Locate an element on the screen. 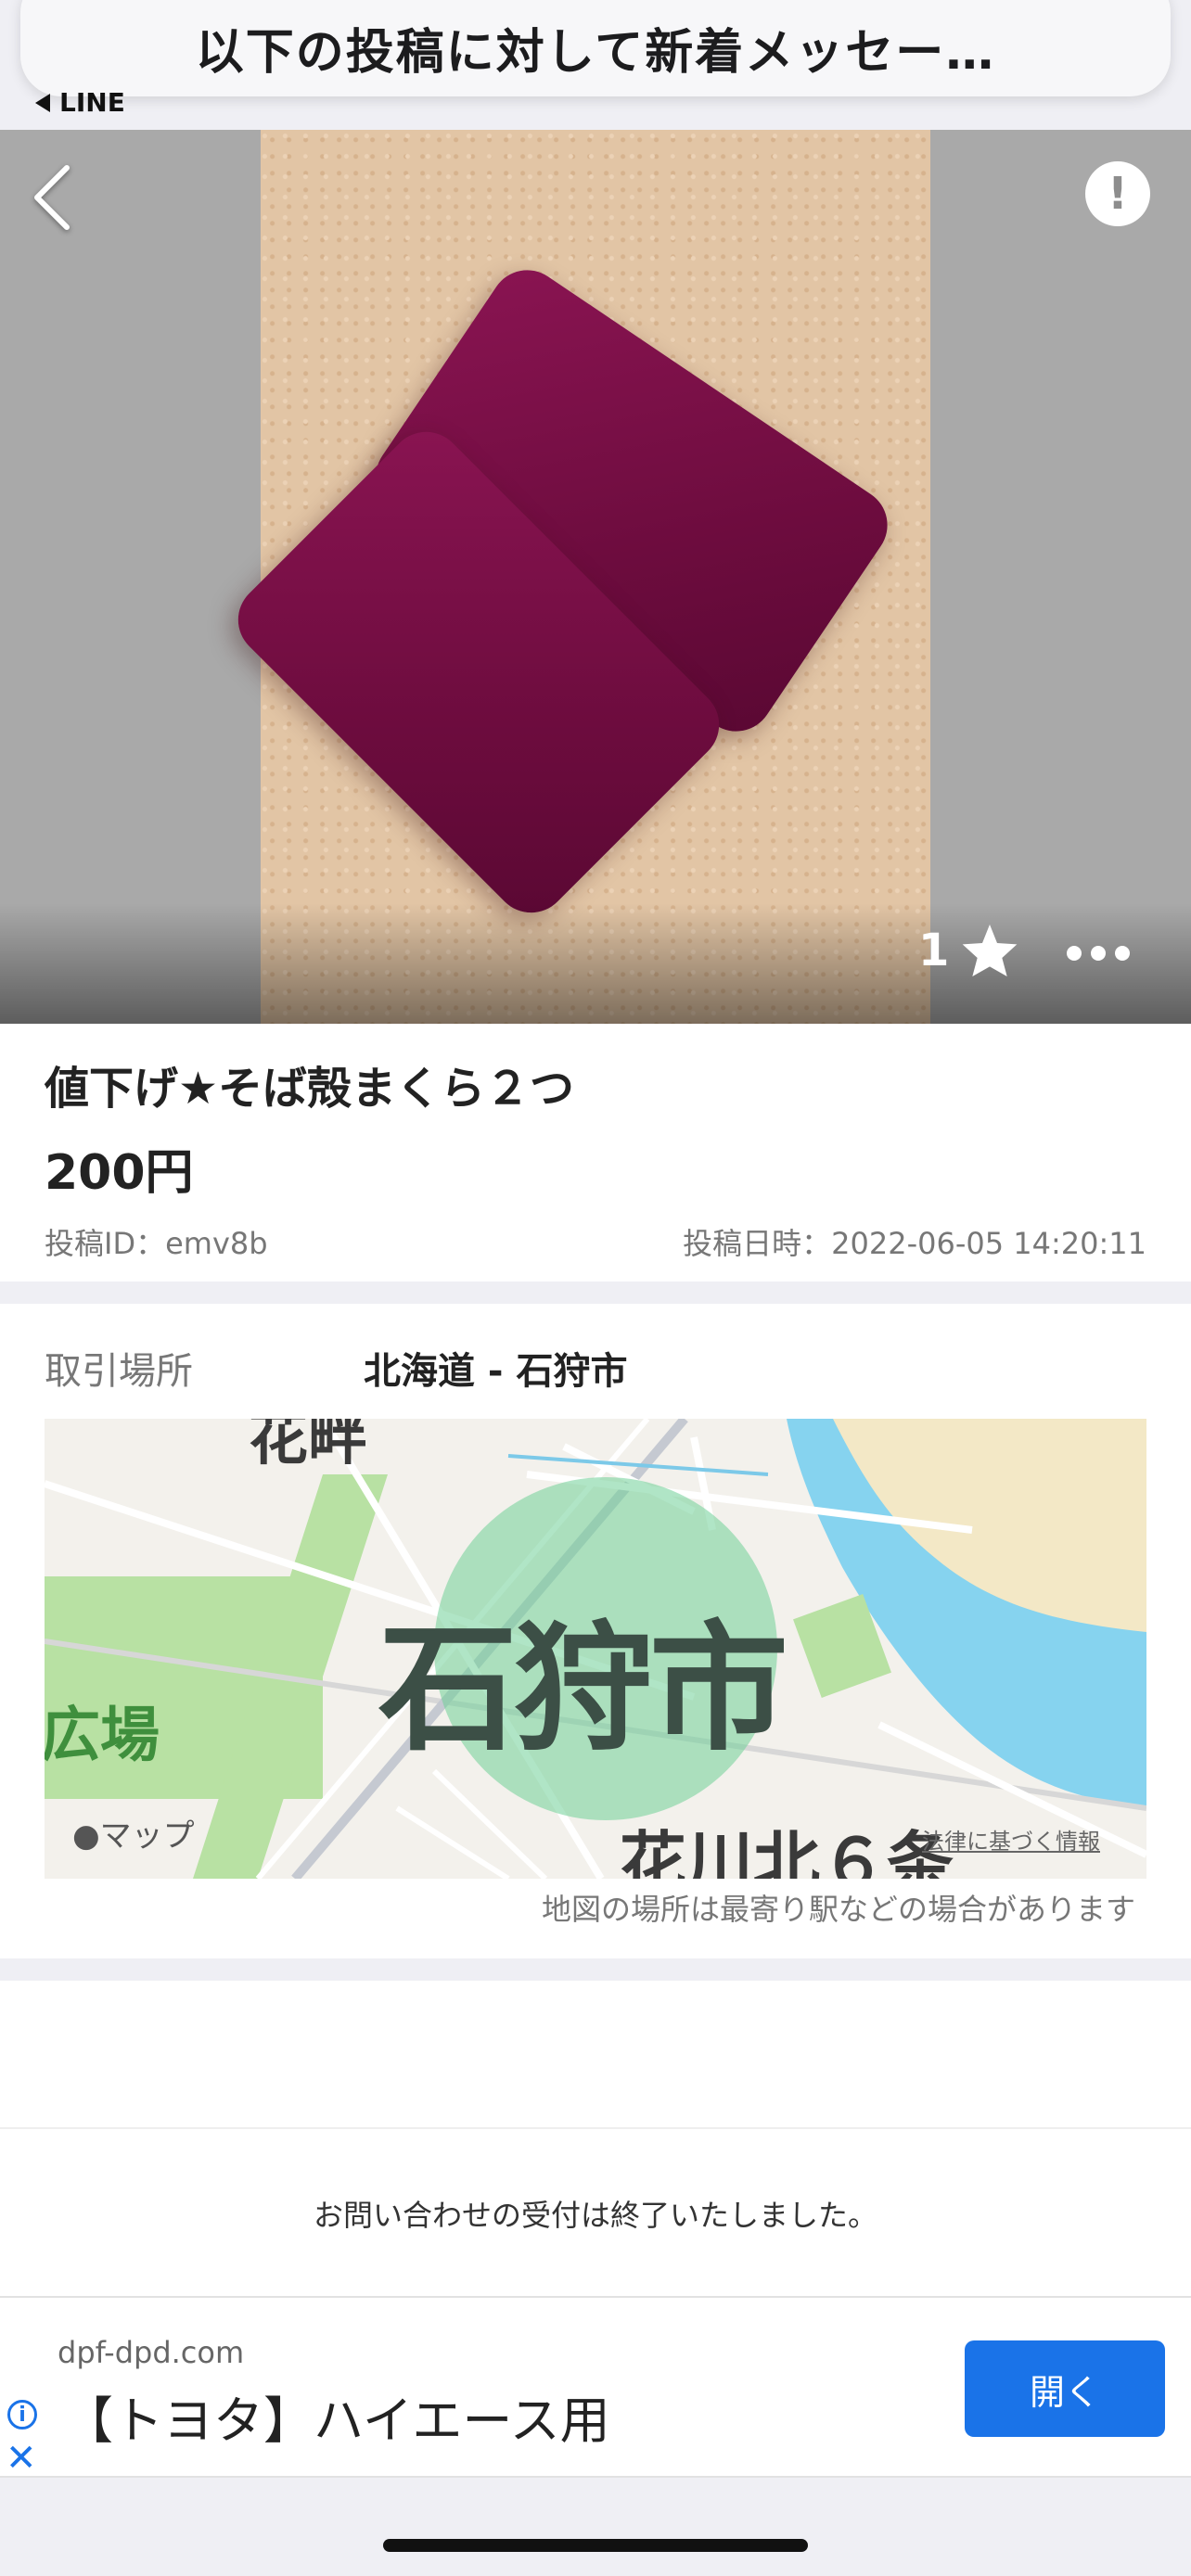 This screenshot has height=2576, width=1191. map-park-label: 広場 is located at coordinates (102, 1736).